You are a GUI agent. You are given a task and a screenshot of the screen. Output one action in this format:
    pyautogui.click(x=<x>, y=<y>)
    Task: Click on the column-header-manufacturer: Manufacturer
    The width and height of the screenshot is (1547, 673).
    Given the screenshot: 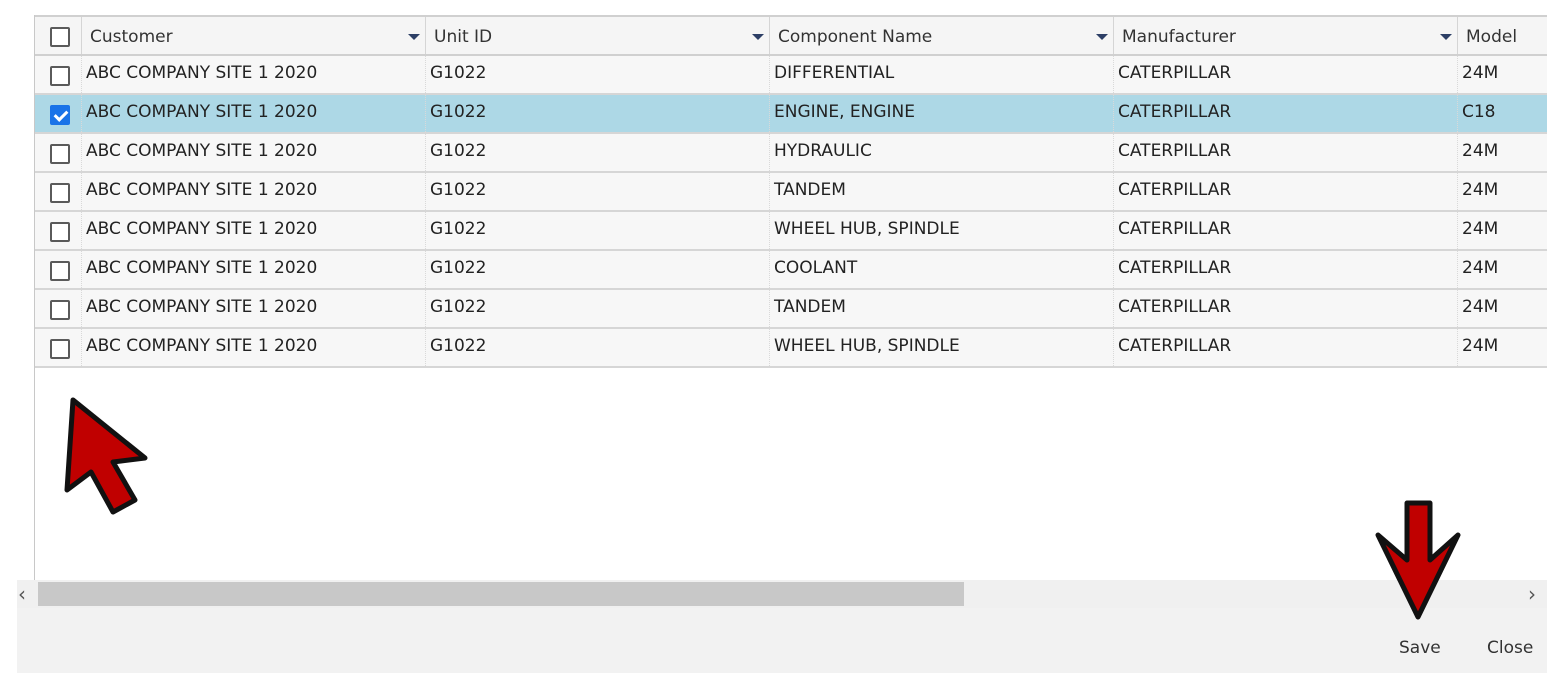 What is the action you would take?
    pyautogui.click(x=1286, y=35)
    